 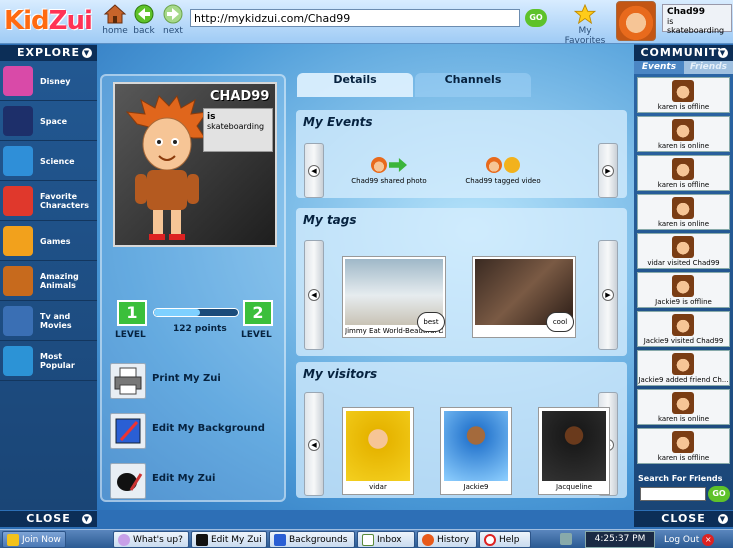 What do you see at coordinates (683, 329) in the screenshot?
I see `community-event-item: Jackie9 visited Chad99` at bounding box center [683, 329].